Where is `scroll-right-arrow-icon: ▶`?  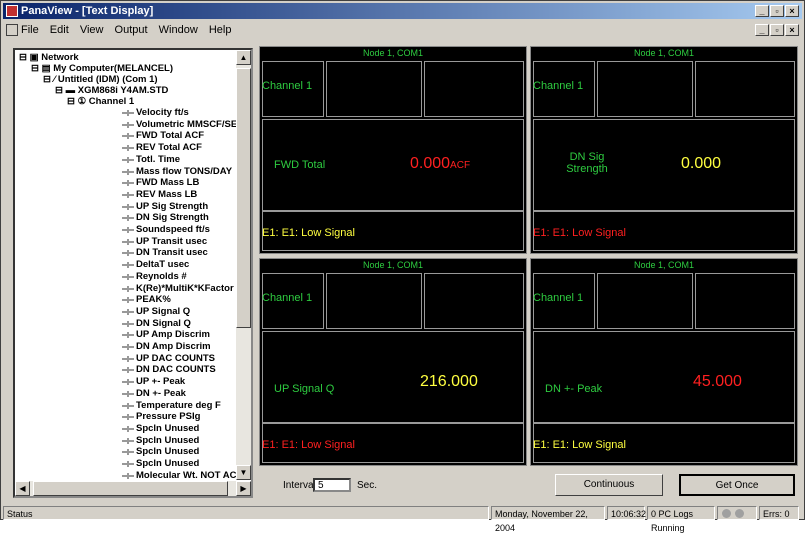
scroll-right-arrow-icon: ▶ is located at coordinates (243, 488).